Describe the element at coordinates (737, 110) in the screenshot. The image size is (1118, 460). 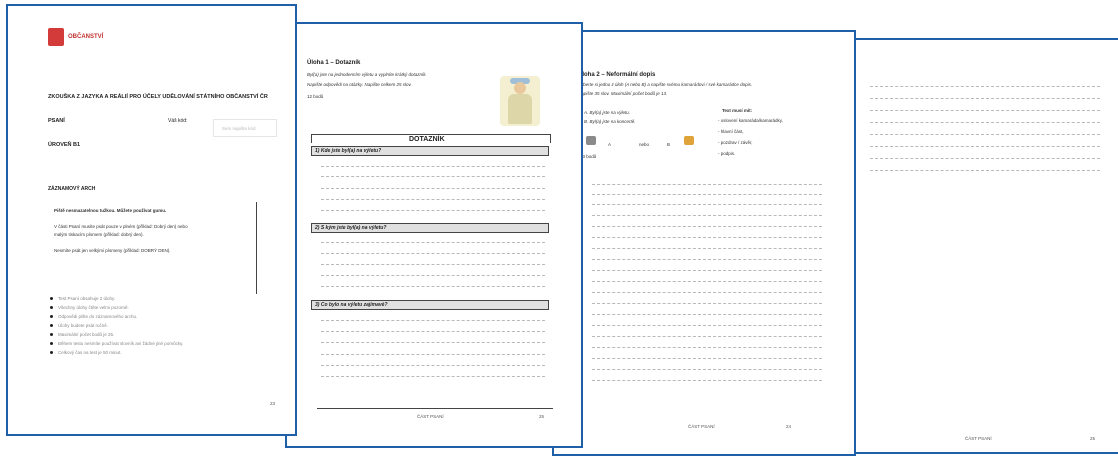
I see `must-header: Text musí mít:` at that location.